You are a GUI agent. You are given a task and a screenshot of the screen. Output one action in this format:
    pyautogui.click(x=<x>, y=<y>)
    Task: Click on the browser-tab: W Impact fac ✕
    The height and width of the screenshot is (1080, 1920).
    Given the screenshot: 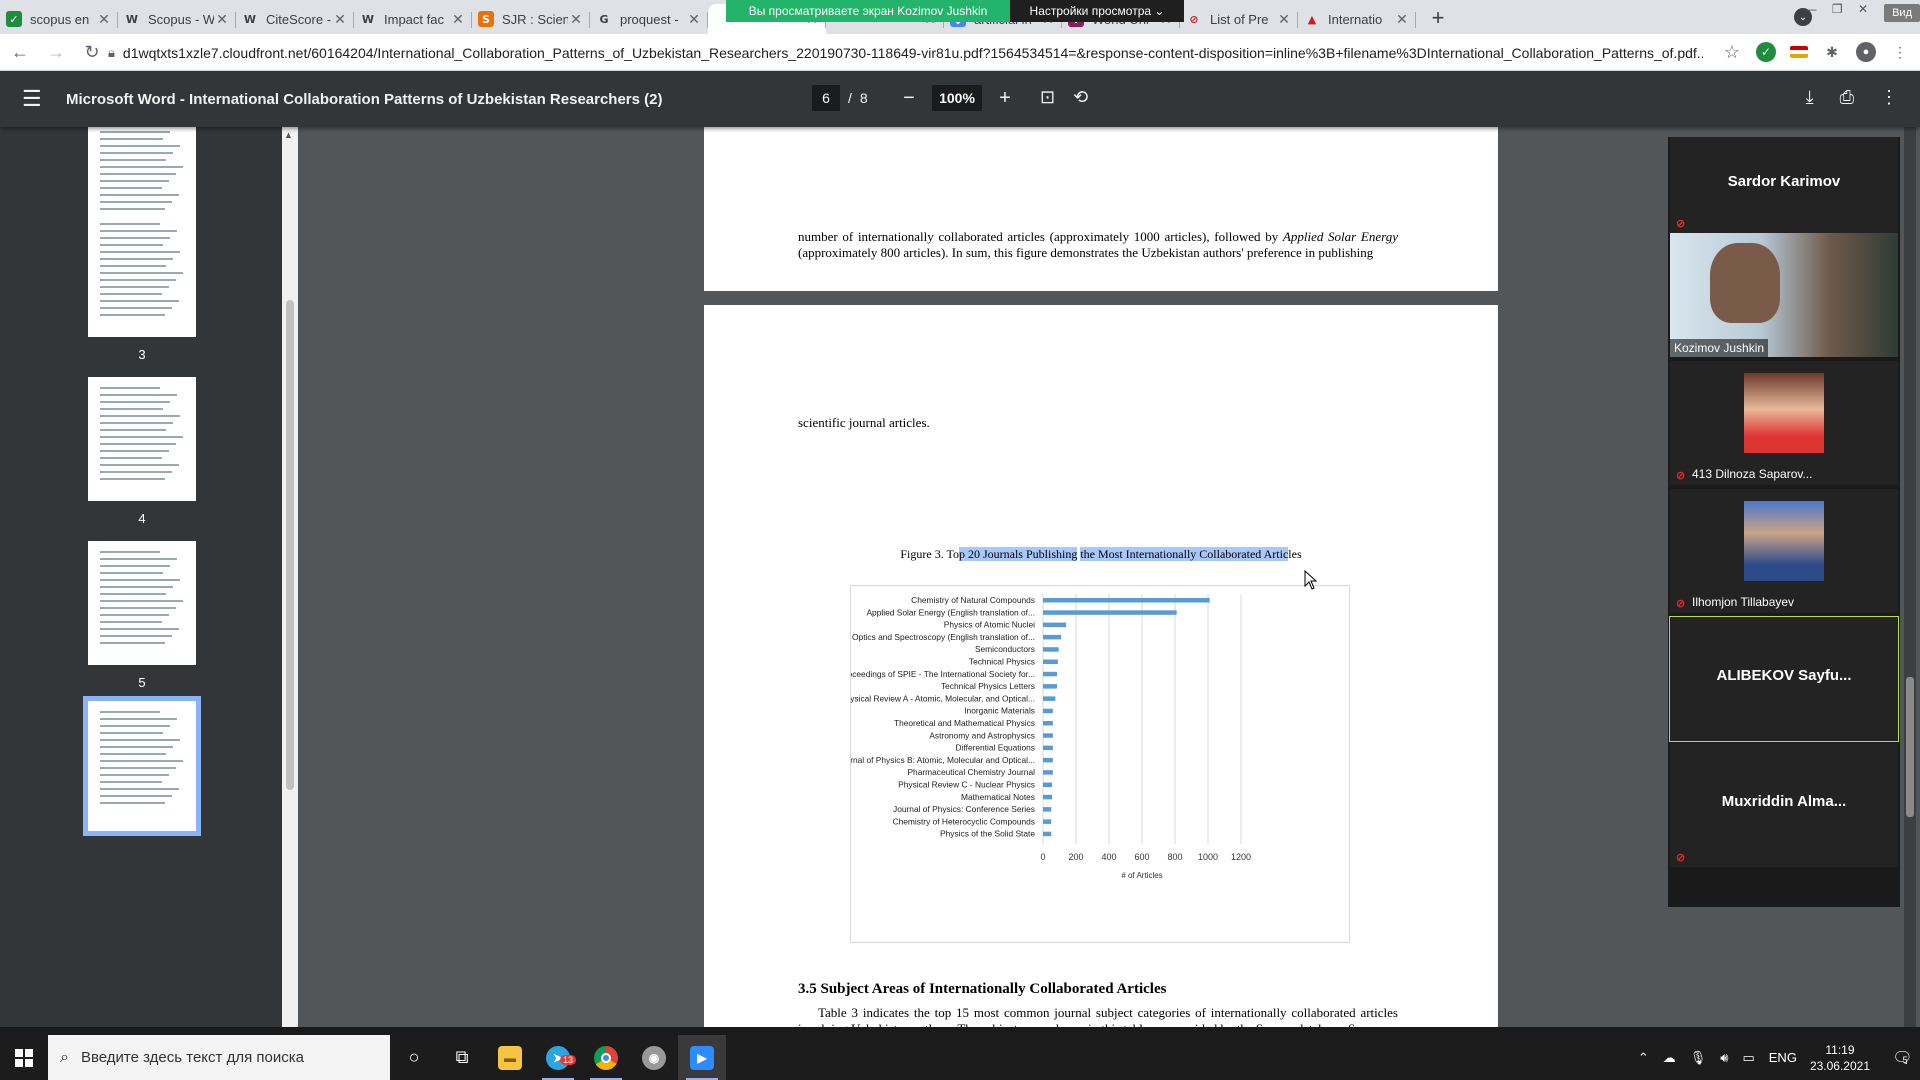 What is the action you would take?
    pyautogui.click(x=413, y=19)
    